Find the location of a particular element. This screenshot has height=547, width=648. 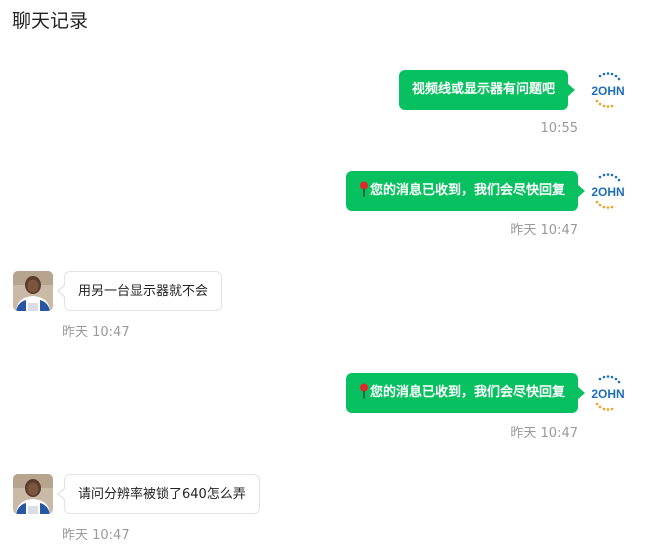

message-bubble-incoming: 请问分辨率被锁了640怎么弄 is located at coordinates (158, 494).